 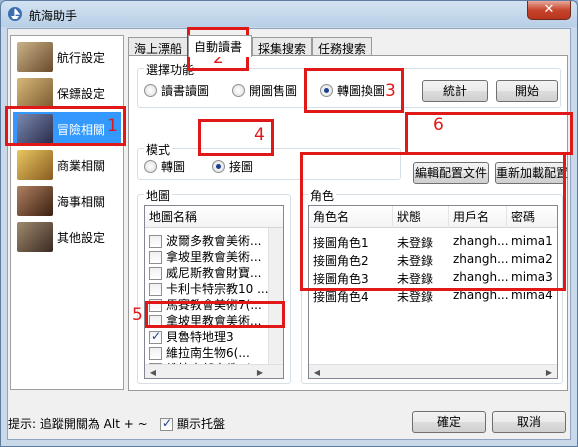 I want to click on start-button: 開始, so click(x=527, y=91).